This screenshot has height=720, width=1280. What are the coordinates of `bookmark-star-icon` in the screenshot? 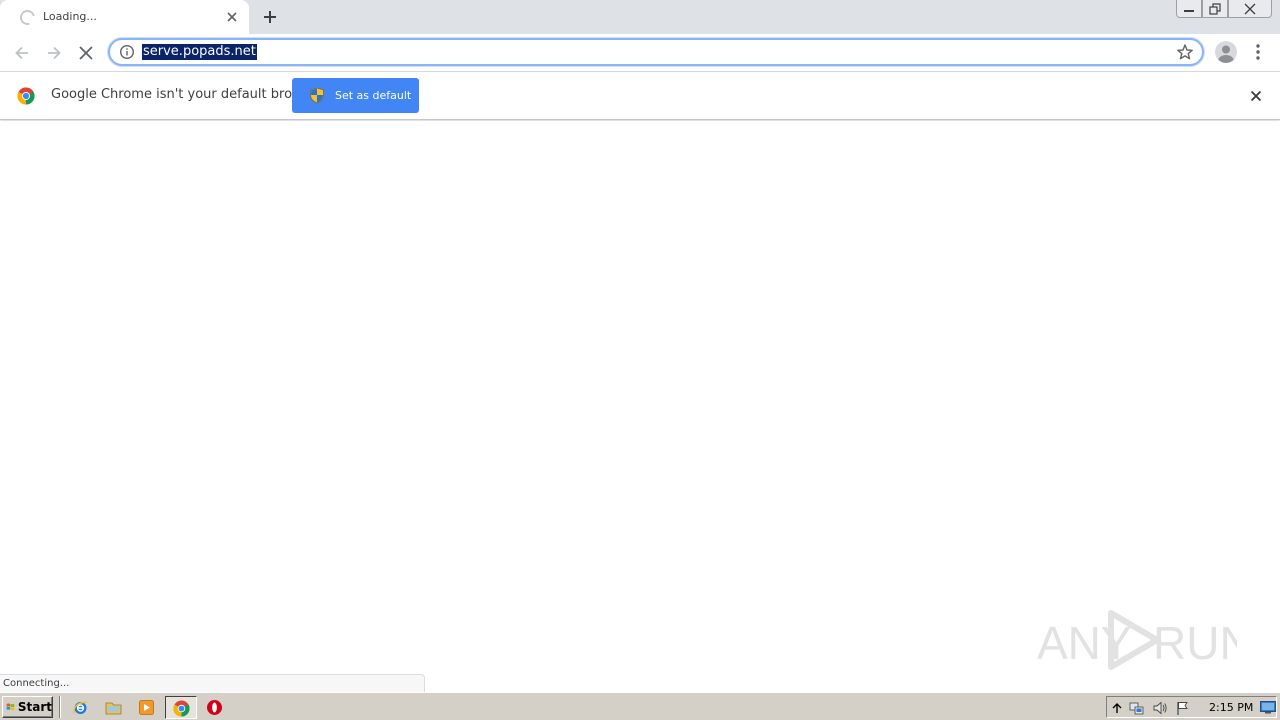 It's located at (1185, 52).